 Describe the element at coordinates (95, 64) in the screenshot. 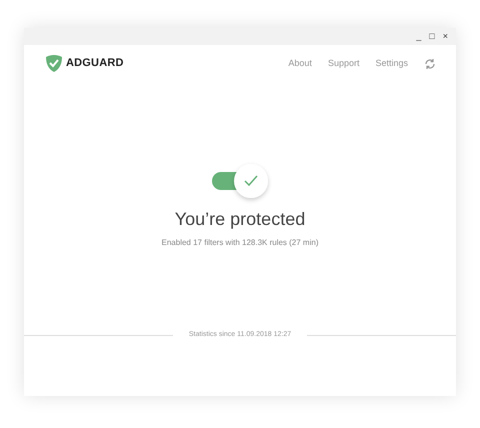

I see `logo-text: ADGUARD` at that location.